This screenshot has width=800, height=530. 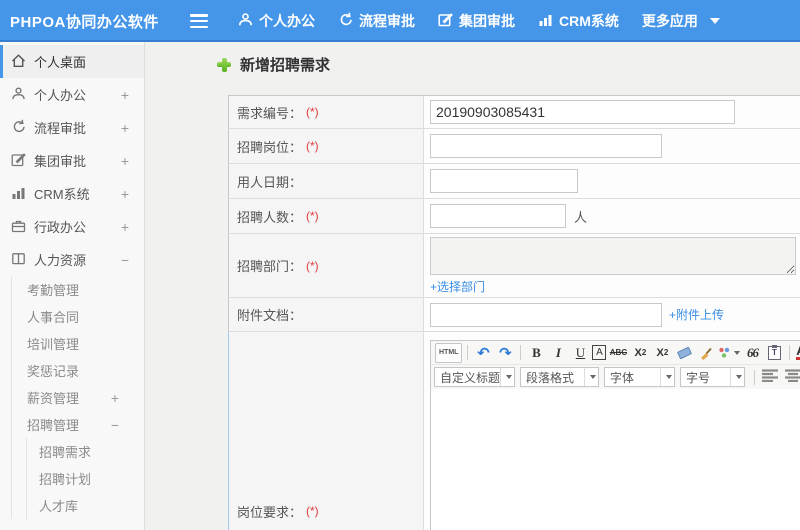 What do you see at coordinates (599, 352) in the screenshot?
I see `autotypeset-button: A` at bounding box center [599, 352].